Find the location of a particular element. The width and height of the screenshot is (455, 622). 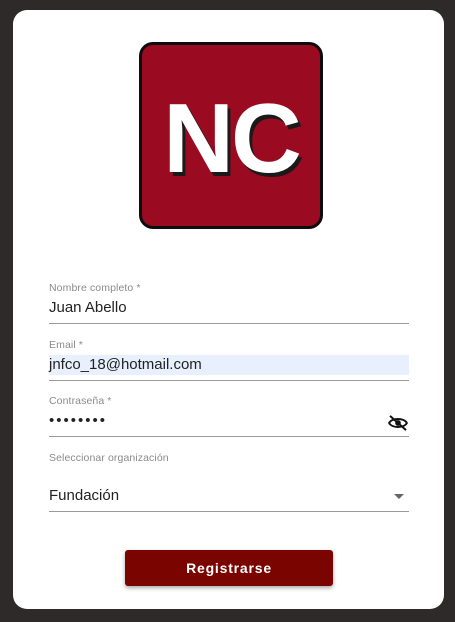

email-field: Email * jnfco_18@hotmail.com is located at coordinates (229, 360).